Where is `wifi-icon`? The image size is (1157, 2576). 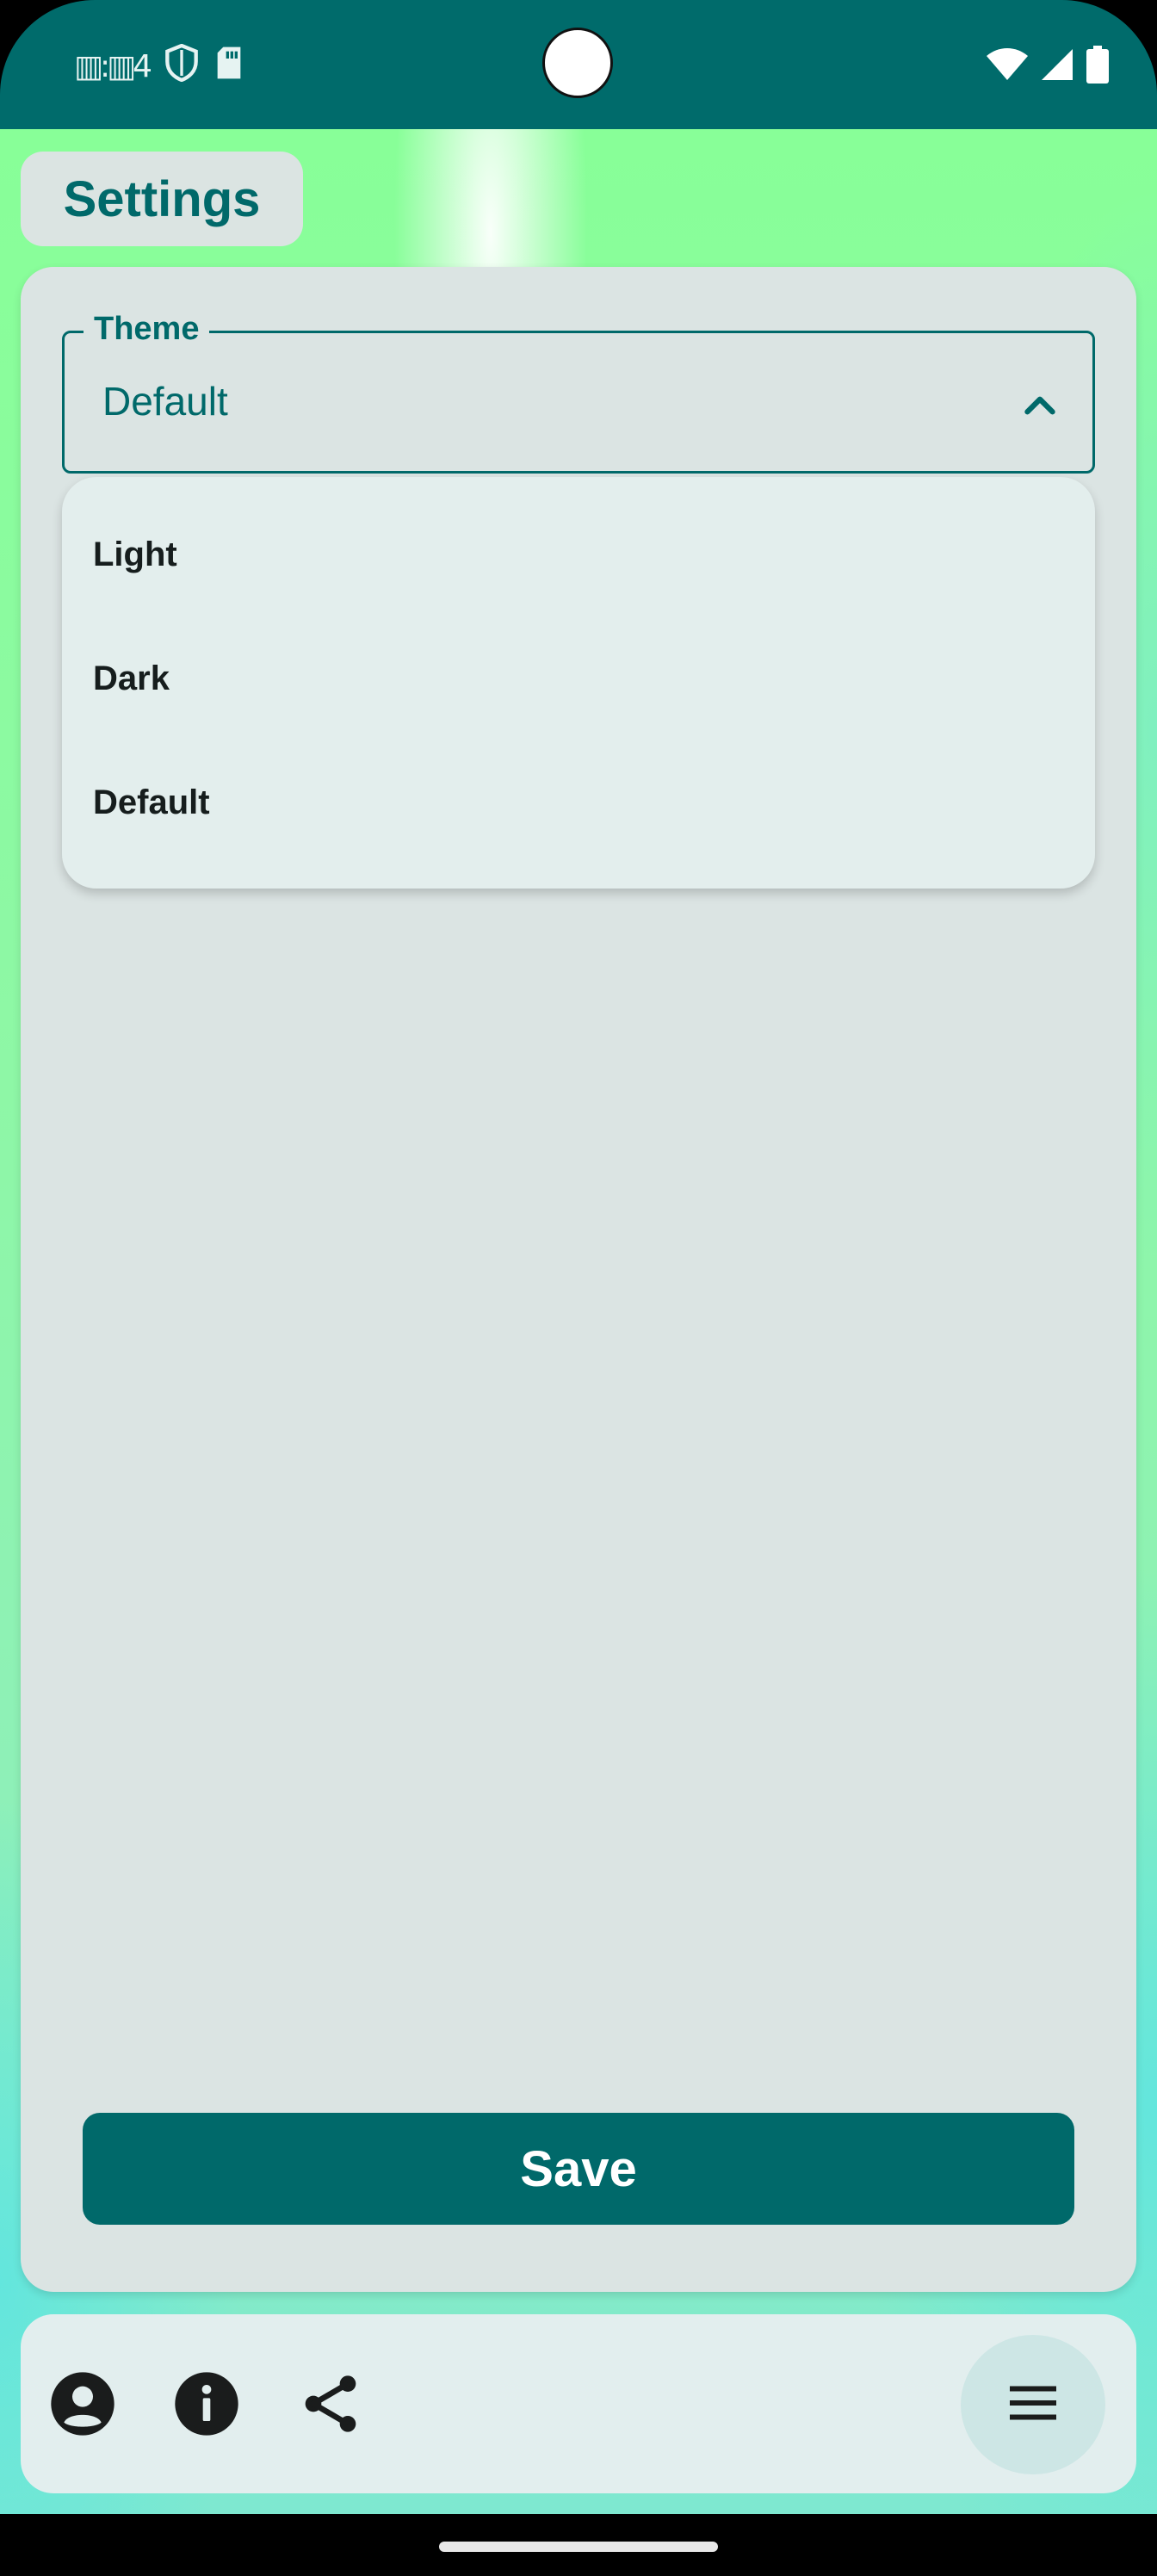
wifi-icon is located at coordinates (1008, 66).